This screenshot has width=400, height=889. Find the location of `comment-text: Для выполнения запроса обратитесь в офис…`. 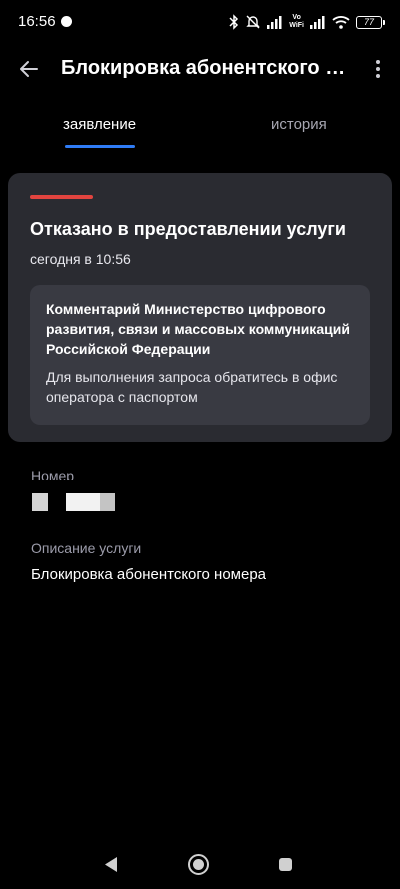

comment-text: Для выполнения запроса обратитесь в офис… is located at coordinates (192, 387).